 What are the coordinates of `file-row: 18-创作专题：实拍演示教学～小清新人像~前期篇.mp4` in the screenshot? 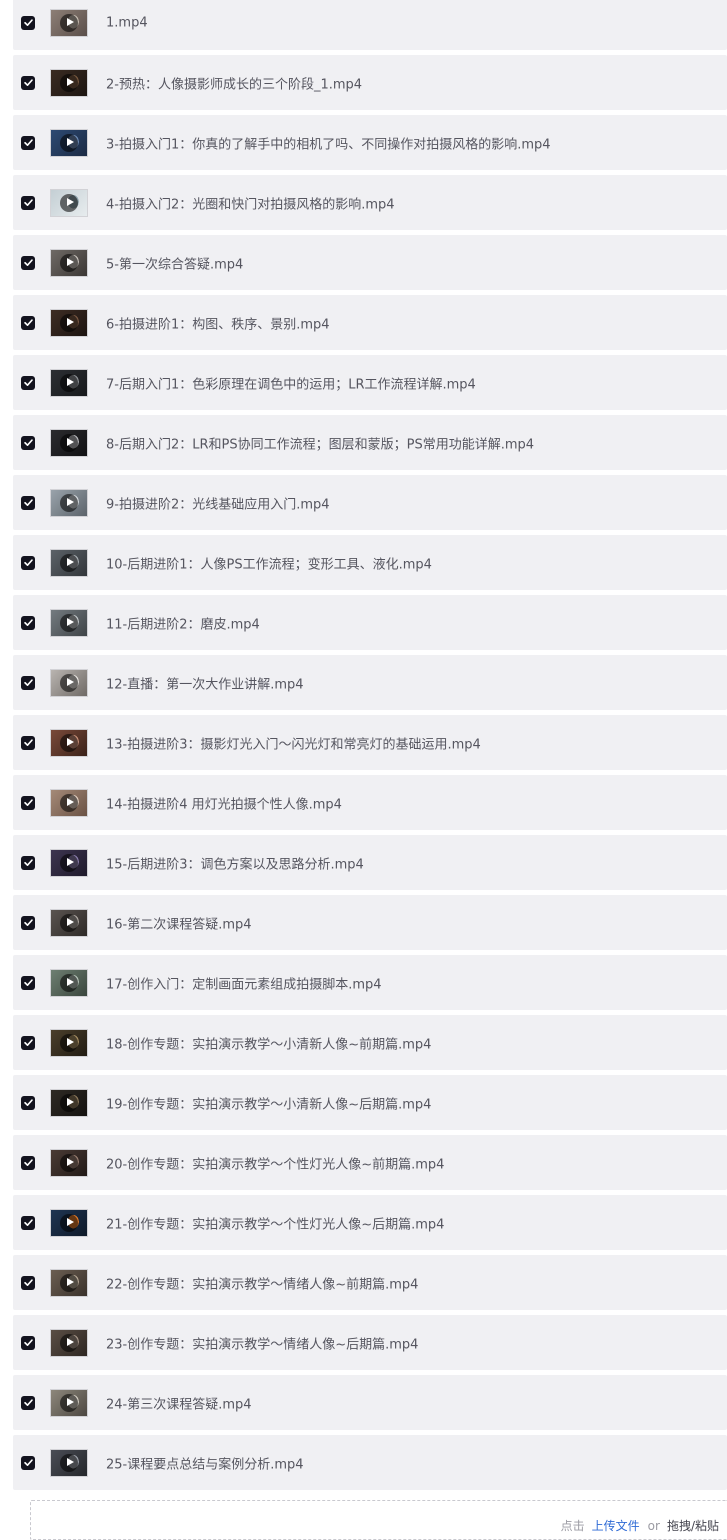 It's located at (370, 1042).